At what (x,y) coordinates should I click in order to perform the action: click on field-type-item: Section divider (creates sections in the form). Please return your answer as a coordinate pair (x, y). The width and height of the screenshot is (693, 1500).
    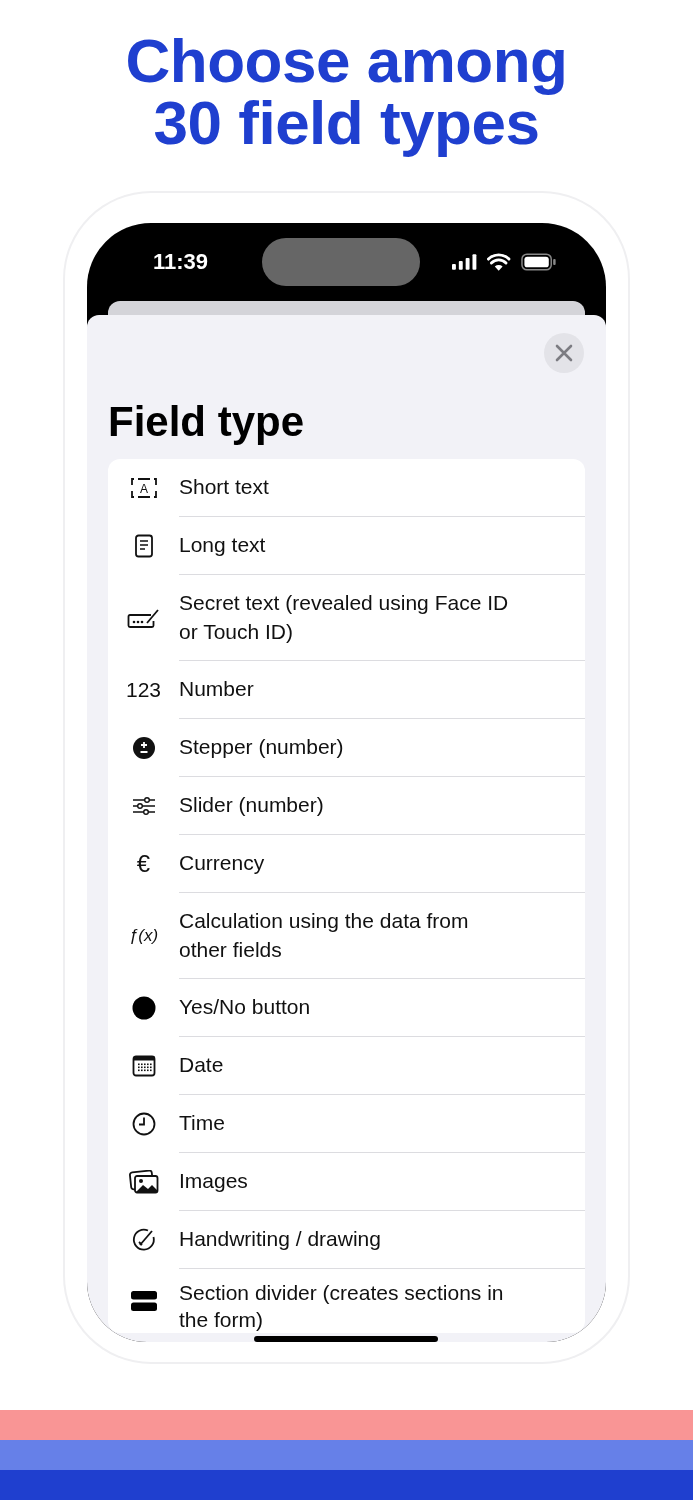
    Looking at the image, I should click on (346, 1301).